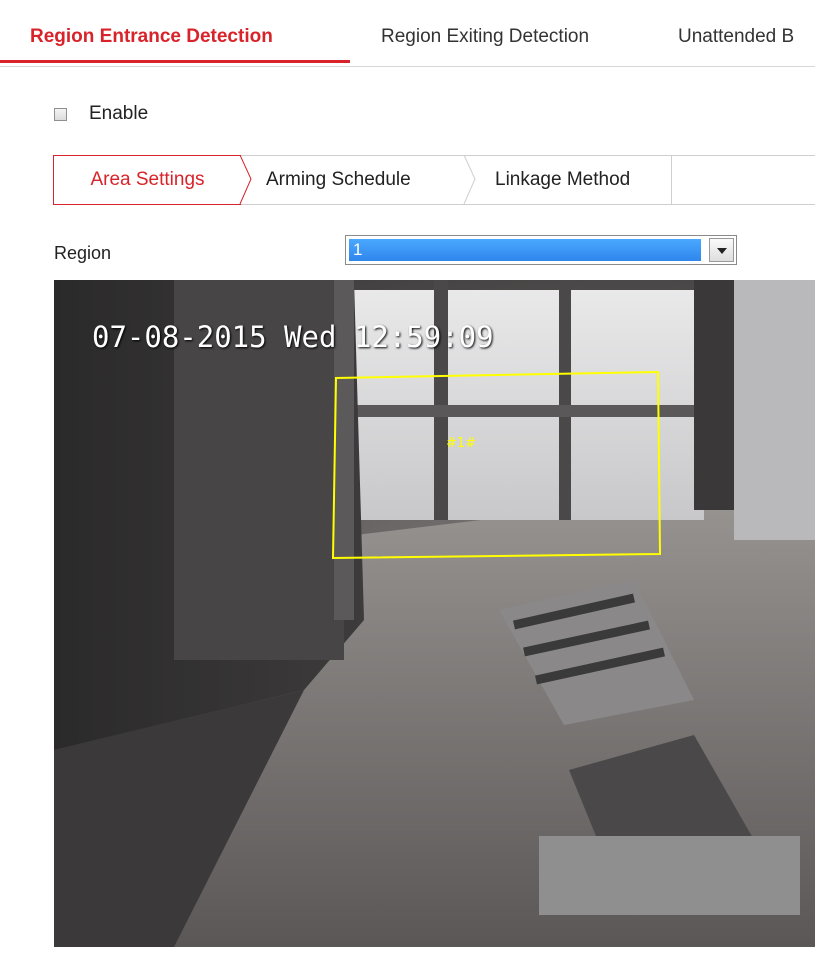 Image resolution: width=815 pixels, height=959 pixels. I want to click on tab-arming-schedule: Arming Schedule, so click(338, 180).